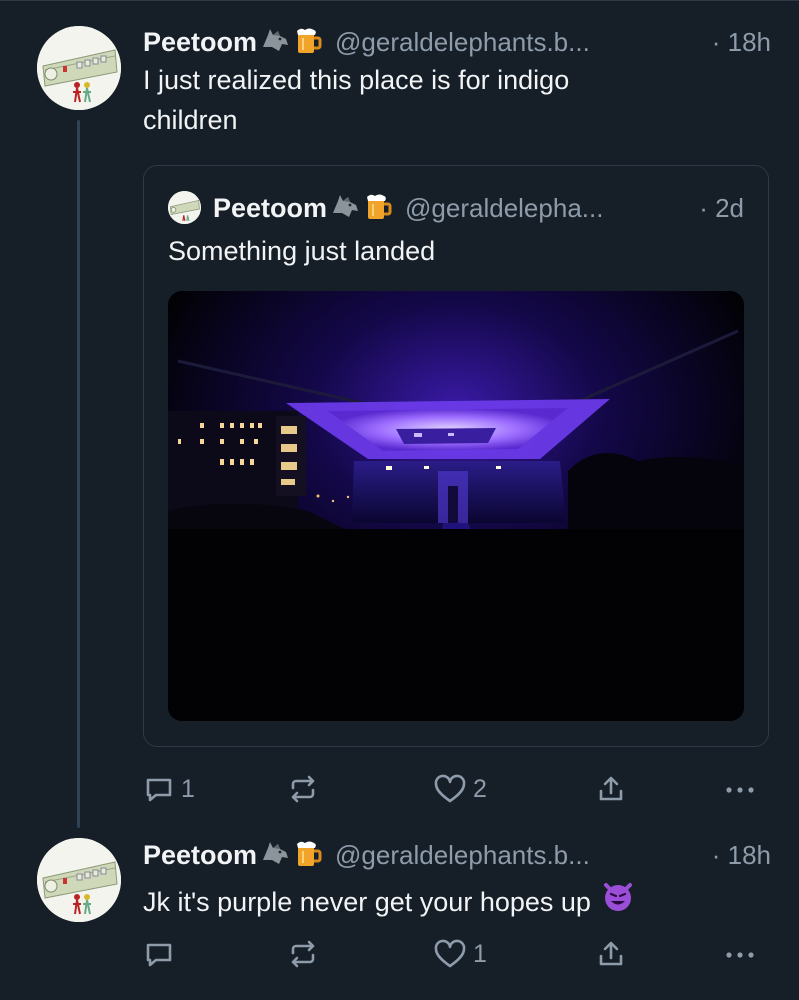 Image resolution: width=799 pixels, height=1000 pixels. I want to click on post-text-line: I just realized this place is for indigo, so click(356, 80).